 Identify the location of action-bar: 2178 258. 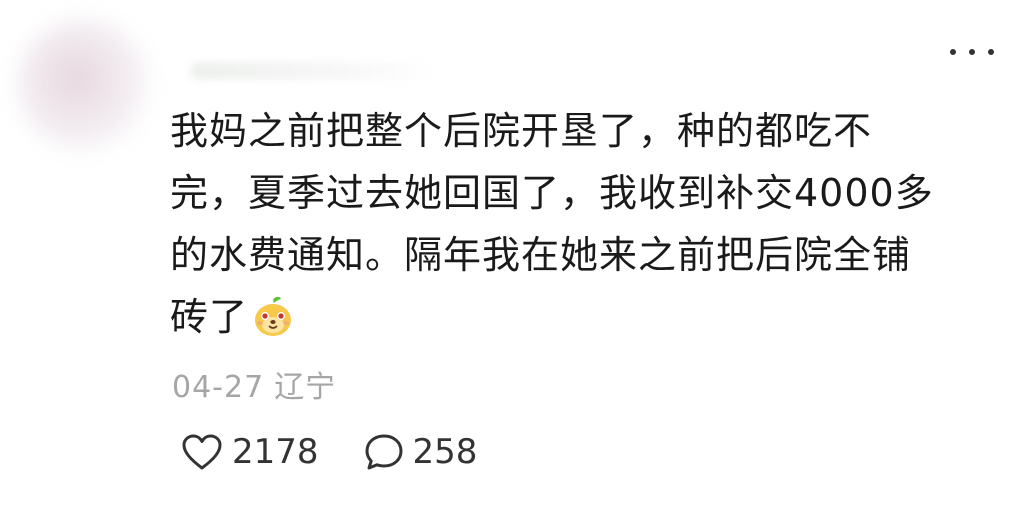
(328, 452).